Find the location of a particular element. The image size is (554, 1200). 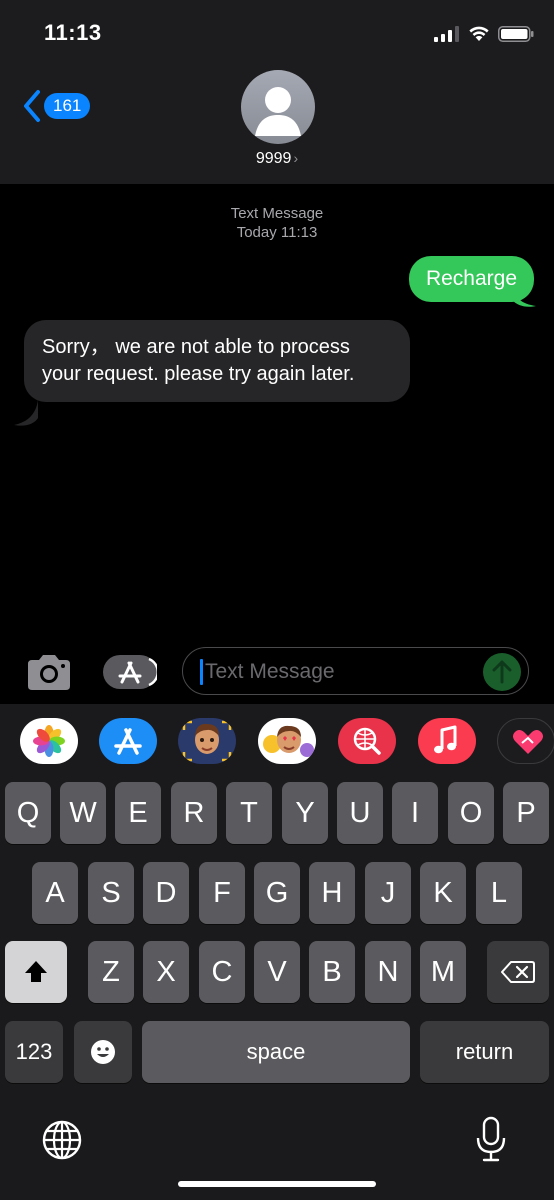

app-store-app-icon is located at coordinates (128, 741).